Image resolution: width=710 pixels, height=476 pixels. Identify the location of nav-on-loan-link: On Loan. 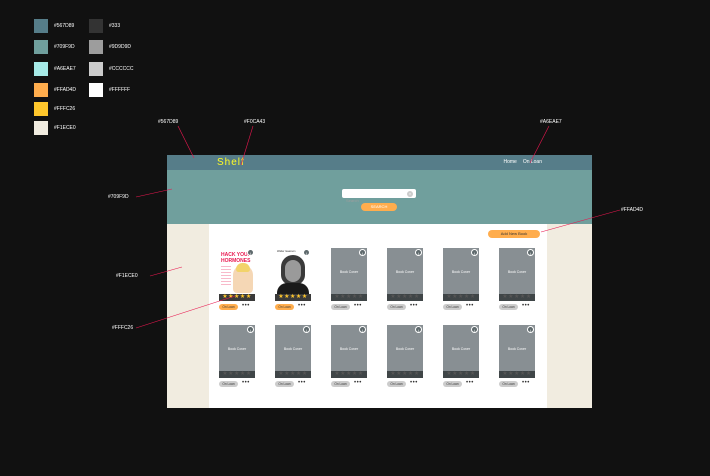
(532, 162).